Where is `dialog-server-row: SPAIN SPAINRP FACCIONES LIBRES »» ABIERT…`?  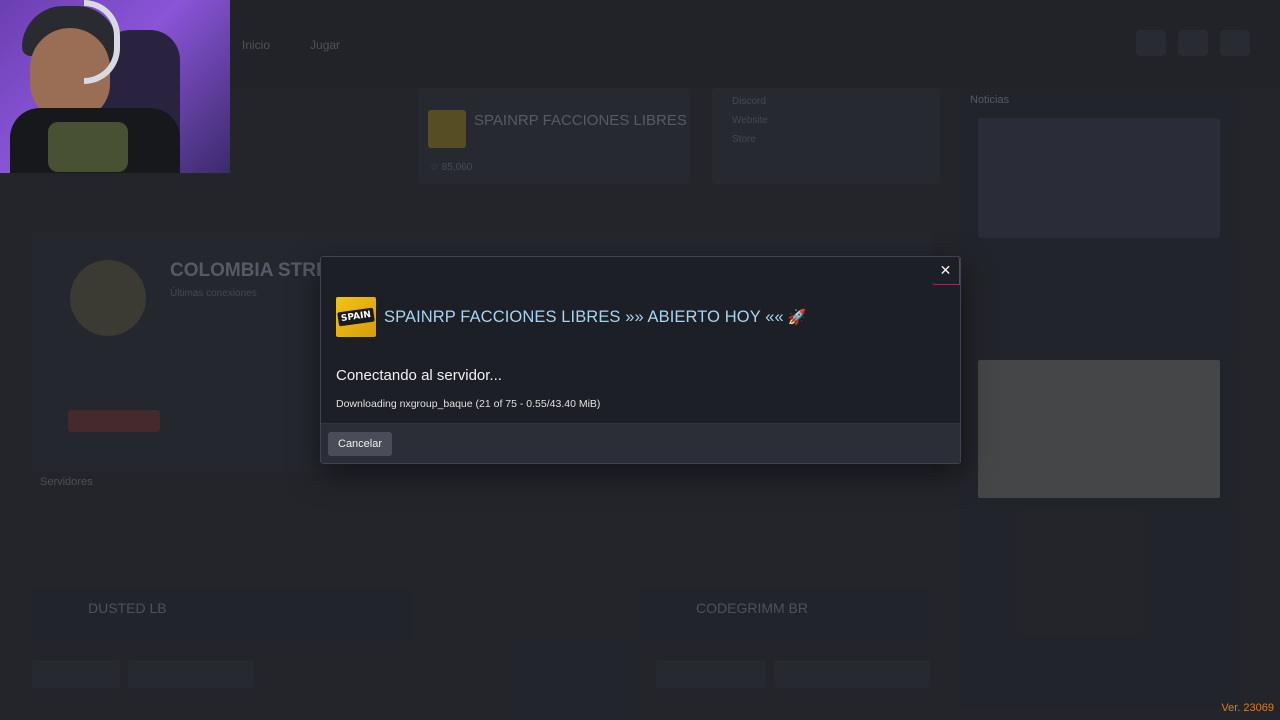
dialog-server-row: SPAIN SPAINRP FACCIONES LIBRES »» ABIERT… is located at coordinates (571, 317).